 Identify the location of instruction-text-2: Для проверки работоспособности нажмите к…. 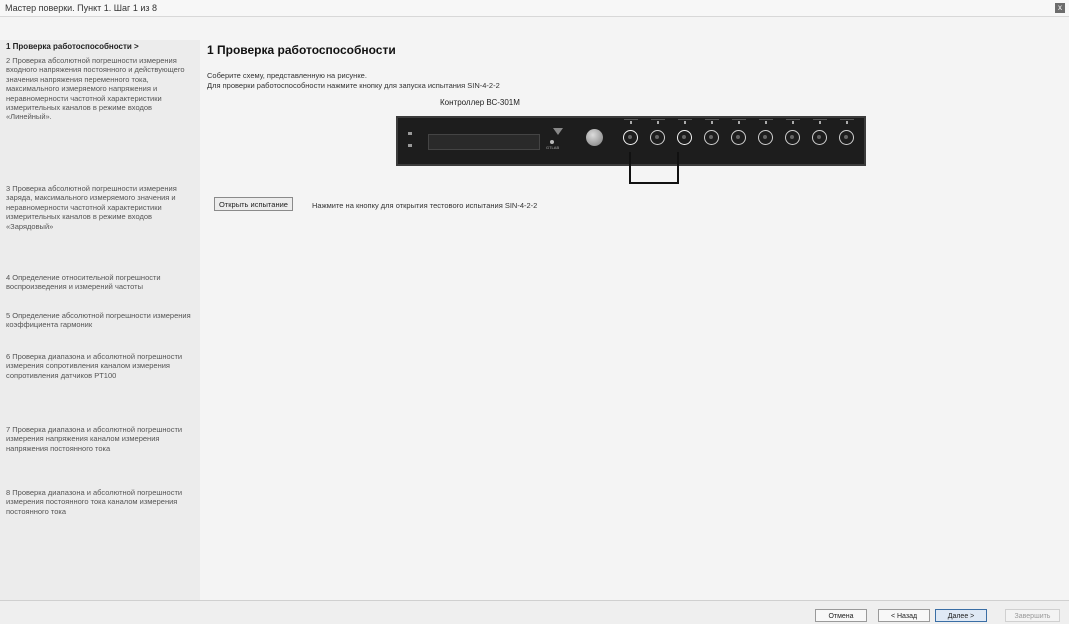
(353, 85).